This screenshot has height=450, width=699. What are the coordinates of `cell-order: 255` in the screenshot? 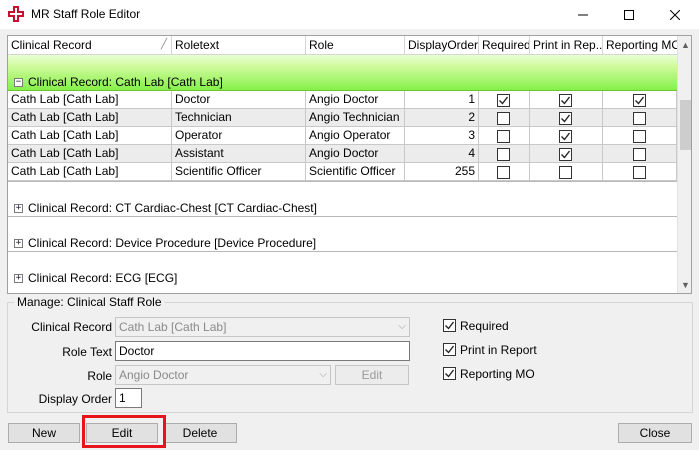 It's located at (442, 171).